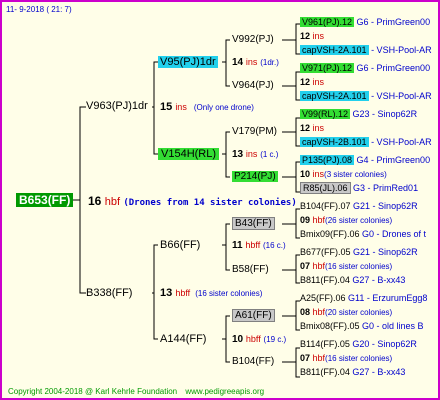  What do you see at coordinates (363, 298) in the screenshot?
I see `g4-drone-sire: A25(FF).06 G11 - ErzurumEgg8` at bounding box center [363, 298].